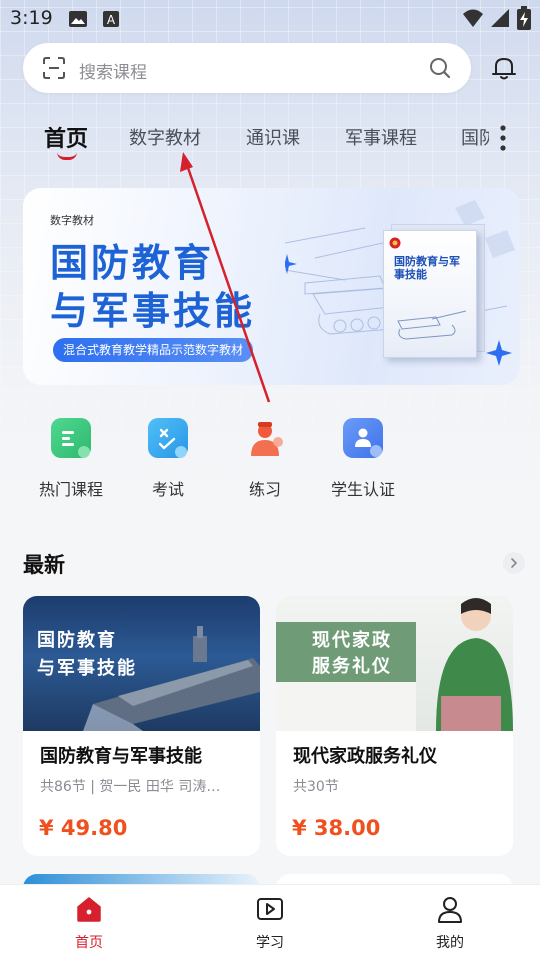  Describe the element at coordinates (473, 18) in the screenshot. I see `wifi-icon` at that location.